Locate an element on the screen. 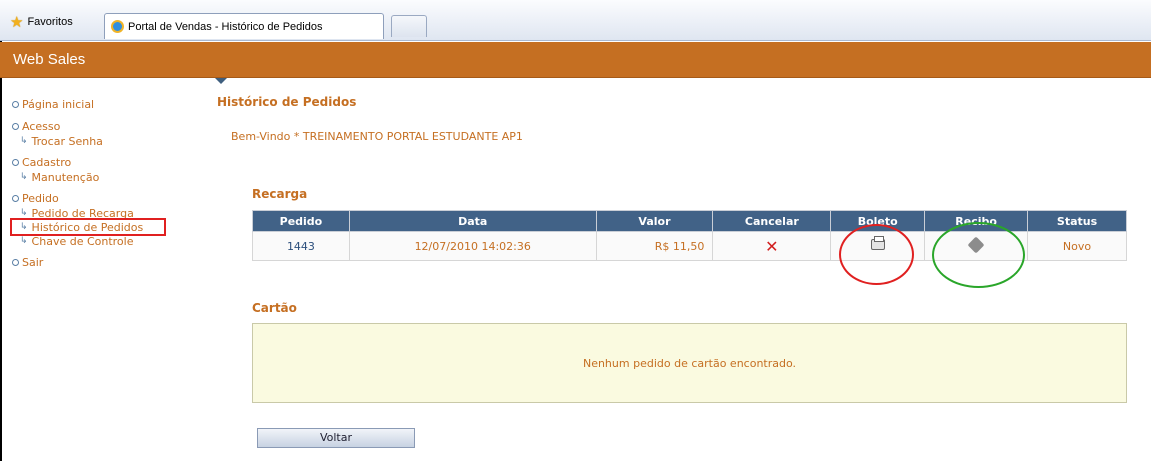 The height and width of the screenshot is (461, 1151). star-icon: ★ is located at coordinates (17, 22).